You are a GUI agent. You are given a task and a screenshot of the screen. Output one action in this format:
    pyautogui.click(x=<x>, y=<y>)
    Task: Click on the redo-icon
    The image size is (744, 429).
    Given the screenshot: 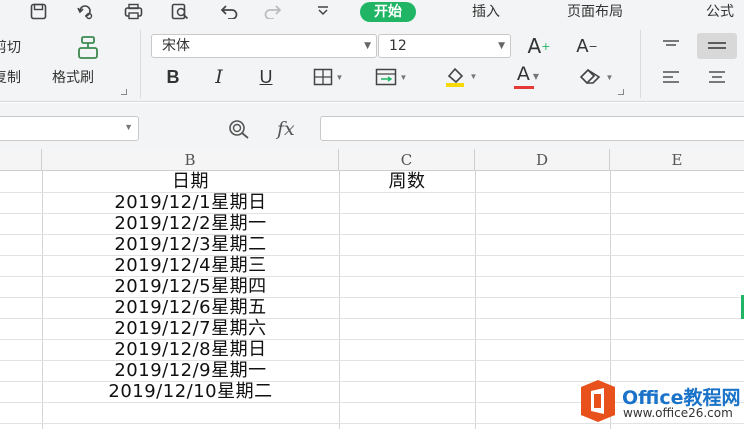 What is the action you would take?
    pyautogui.click(x=273, y=11)
    